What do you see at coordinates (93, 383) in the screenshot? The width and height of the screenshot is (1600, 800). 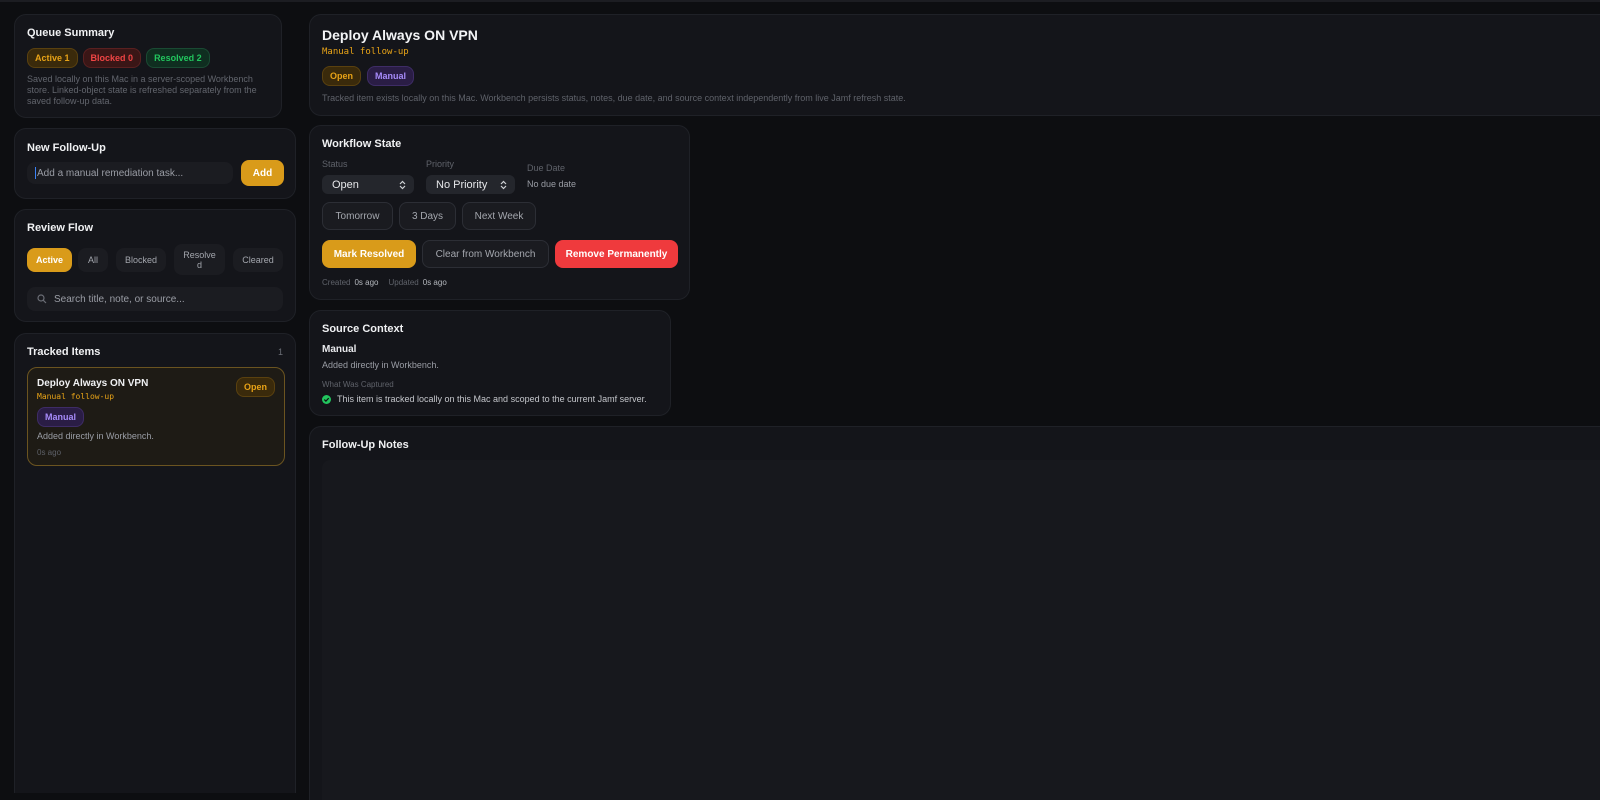 I see `tracked-item-title: Deploy Always ON VPN` at bounding box center [93, 383].